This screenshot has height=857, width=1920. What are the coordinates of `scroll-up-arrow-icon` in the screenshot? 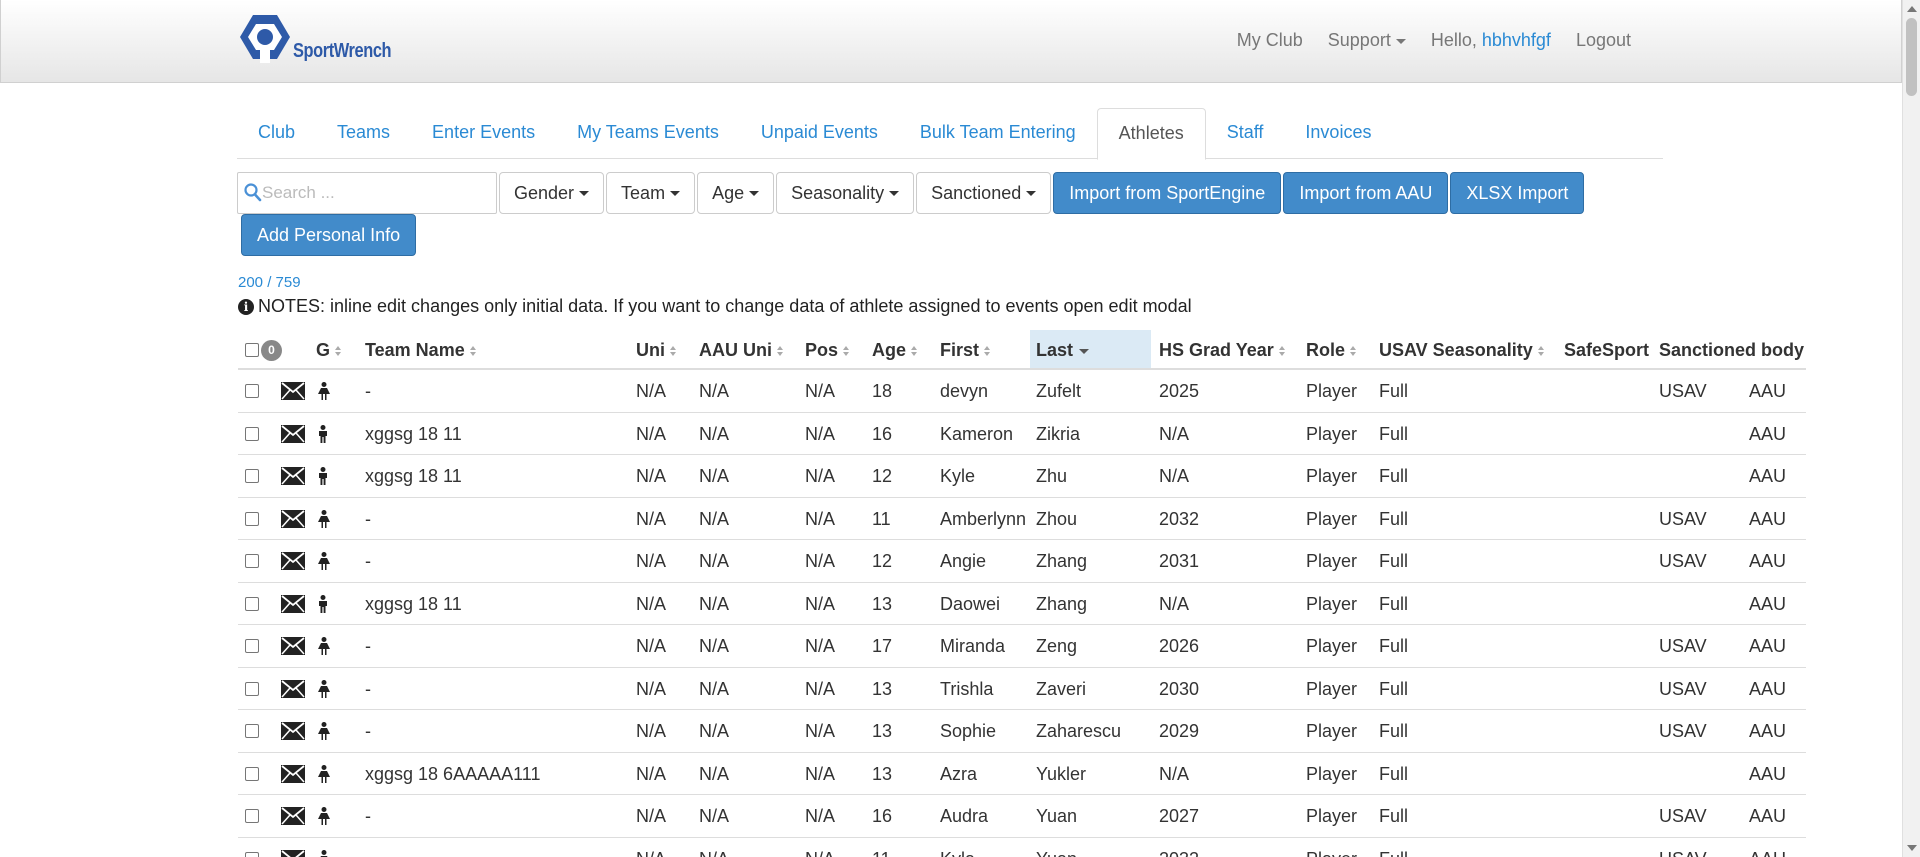 It's located at (1912, 9).